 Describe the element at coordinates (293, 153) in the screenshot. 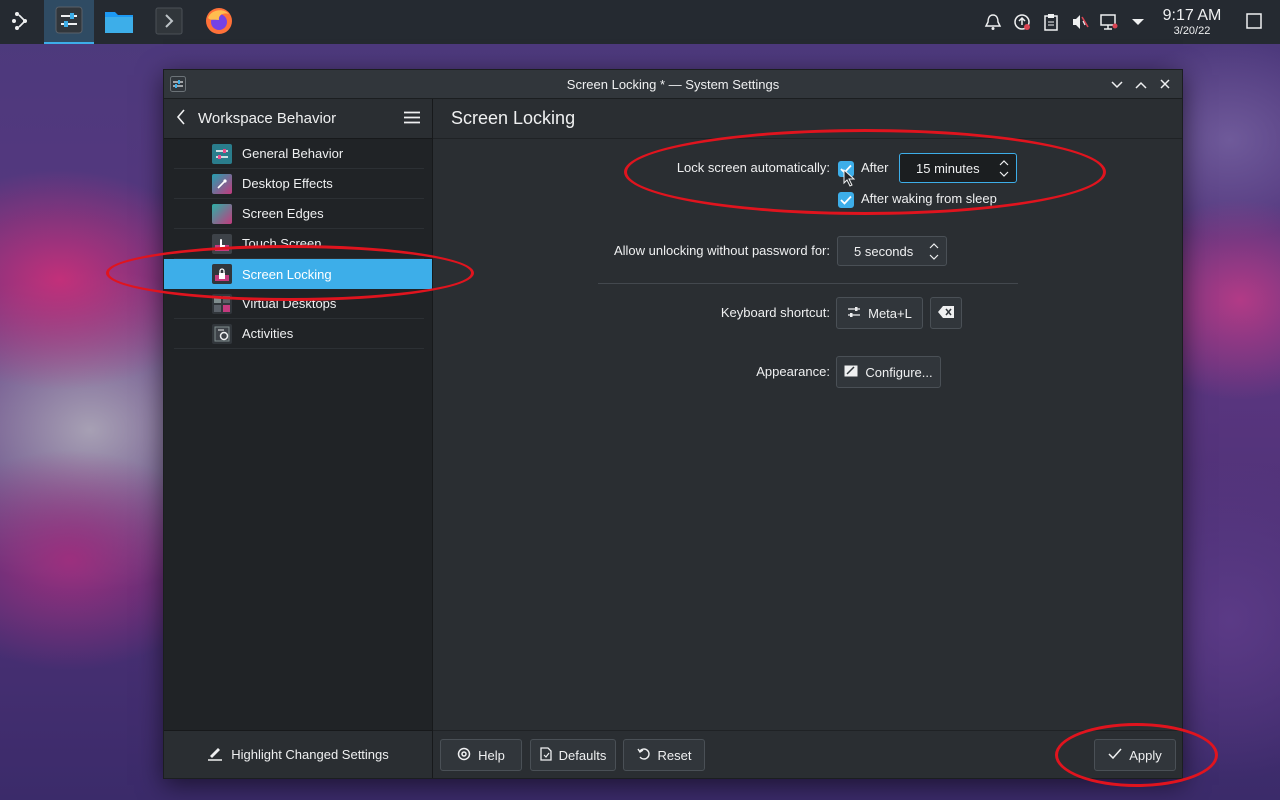

I see `sidebar-item-label: General Behavior` at that location.